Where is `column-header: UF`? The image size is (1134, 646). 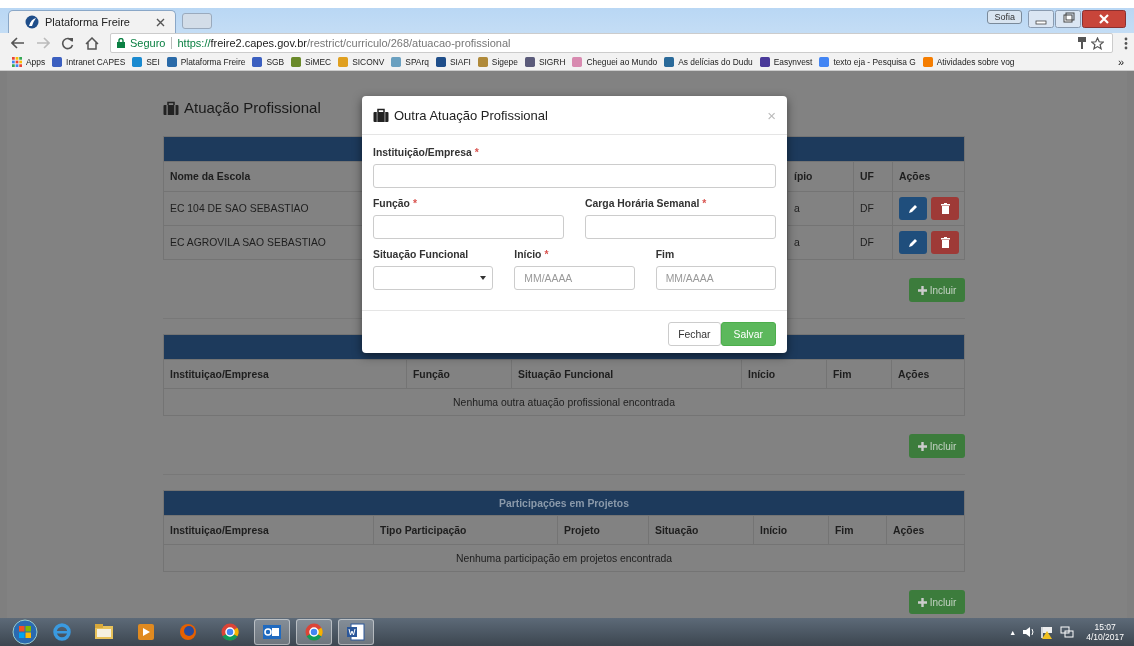
column-header: UF is located at coordinates (872, 176).